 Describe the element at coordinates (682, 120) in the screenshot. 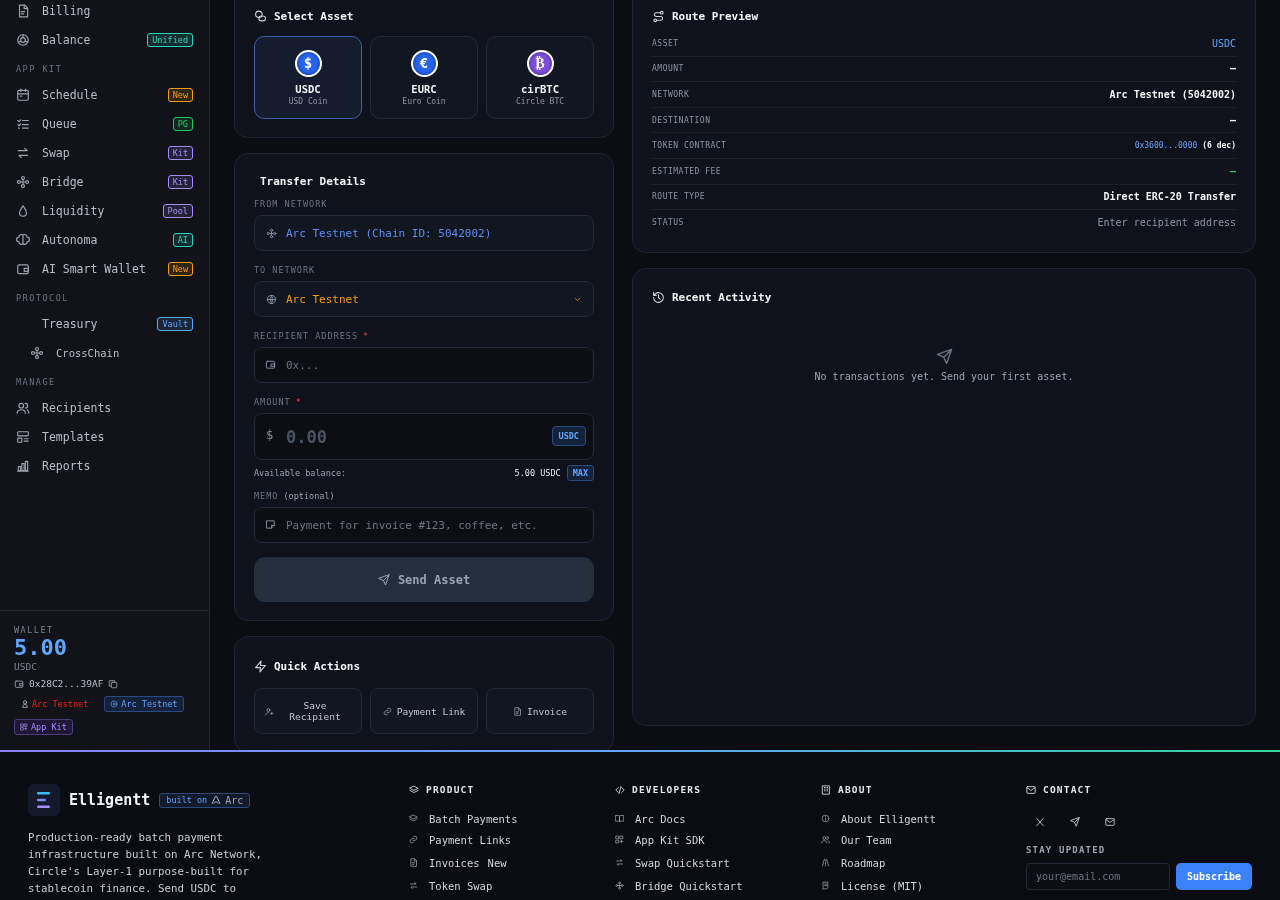

I see `row-label: DESTINATION` at that location.